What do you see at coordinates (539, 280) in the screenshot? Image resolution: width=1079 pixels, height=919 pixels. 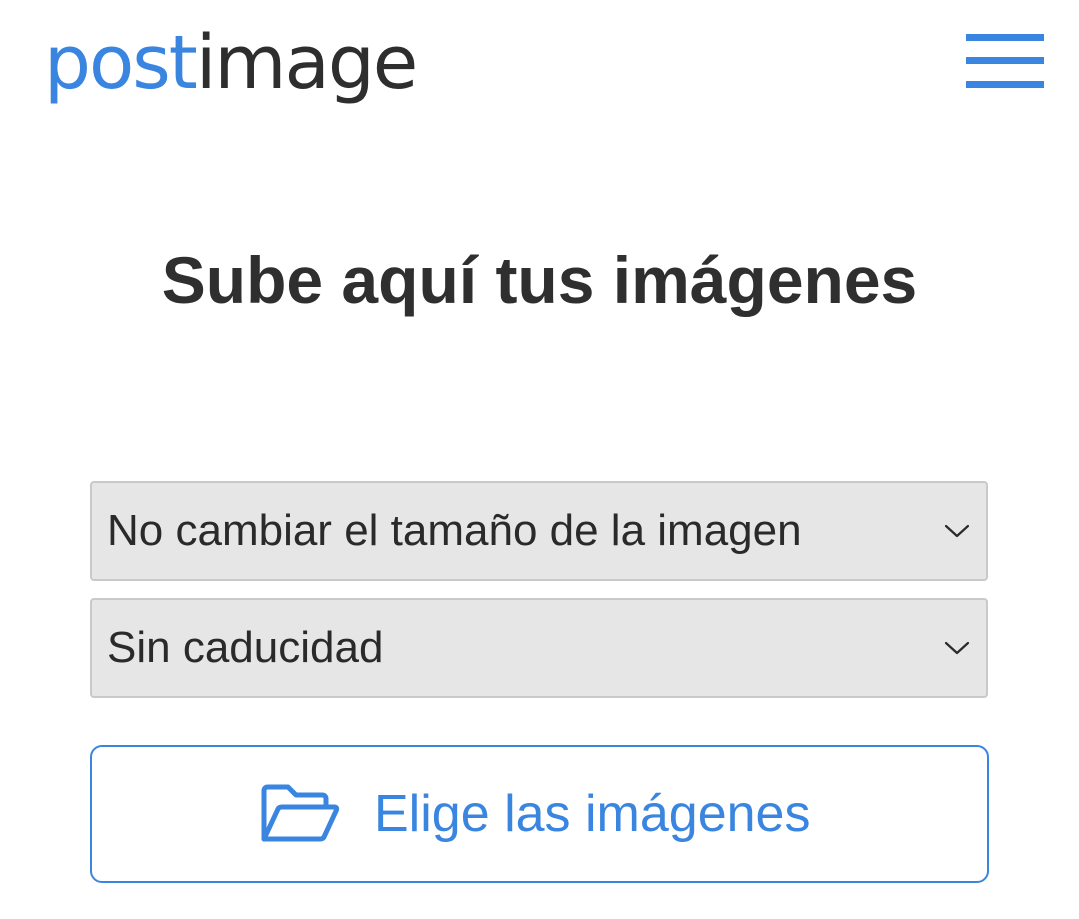 I see `page-title: Sube aquí tus imágenes` at bounding box center [539, 280].